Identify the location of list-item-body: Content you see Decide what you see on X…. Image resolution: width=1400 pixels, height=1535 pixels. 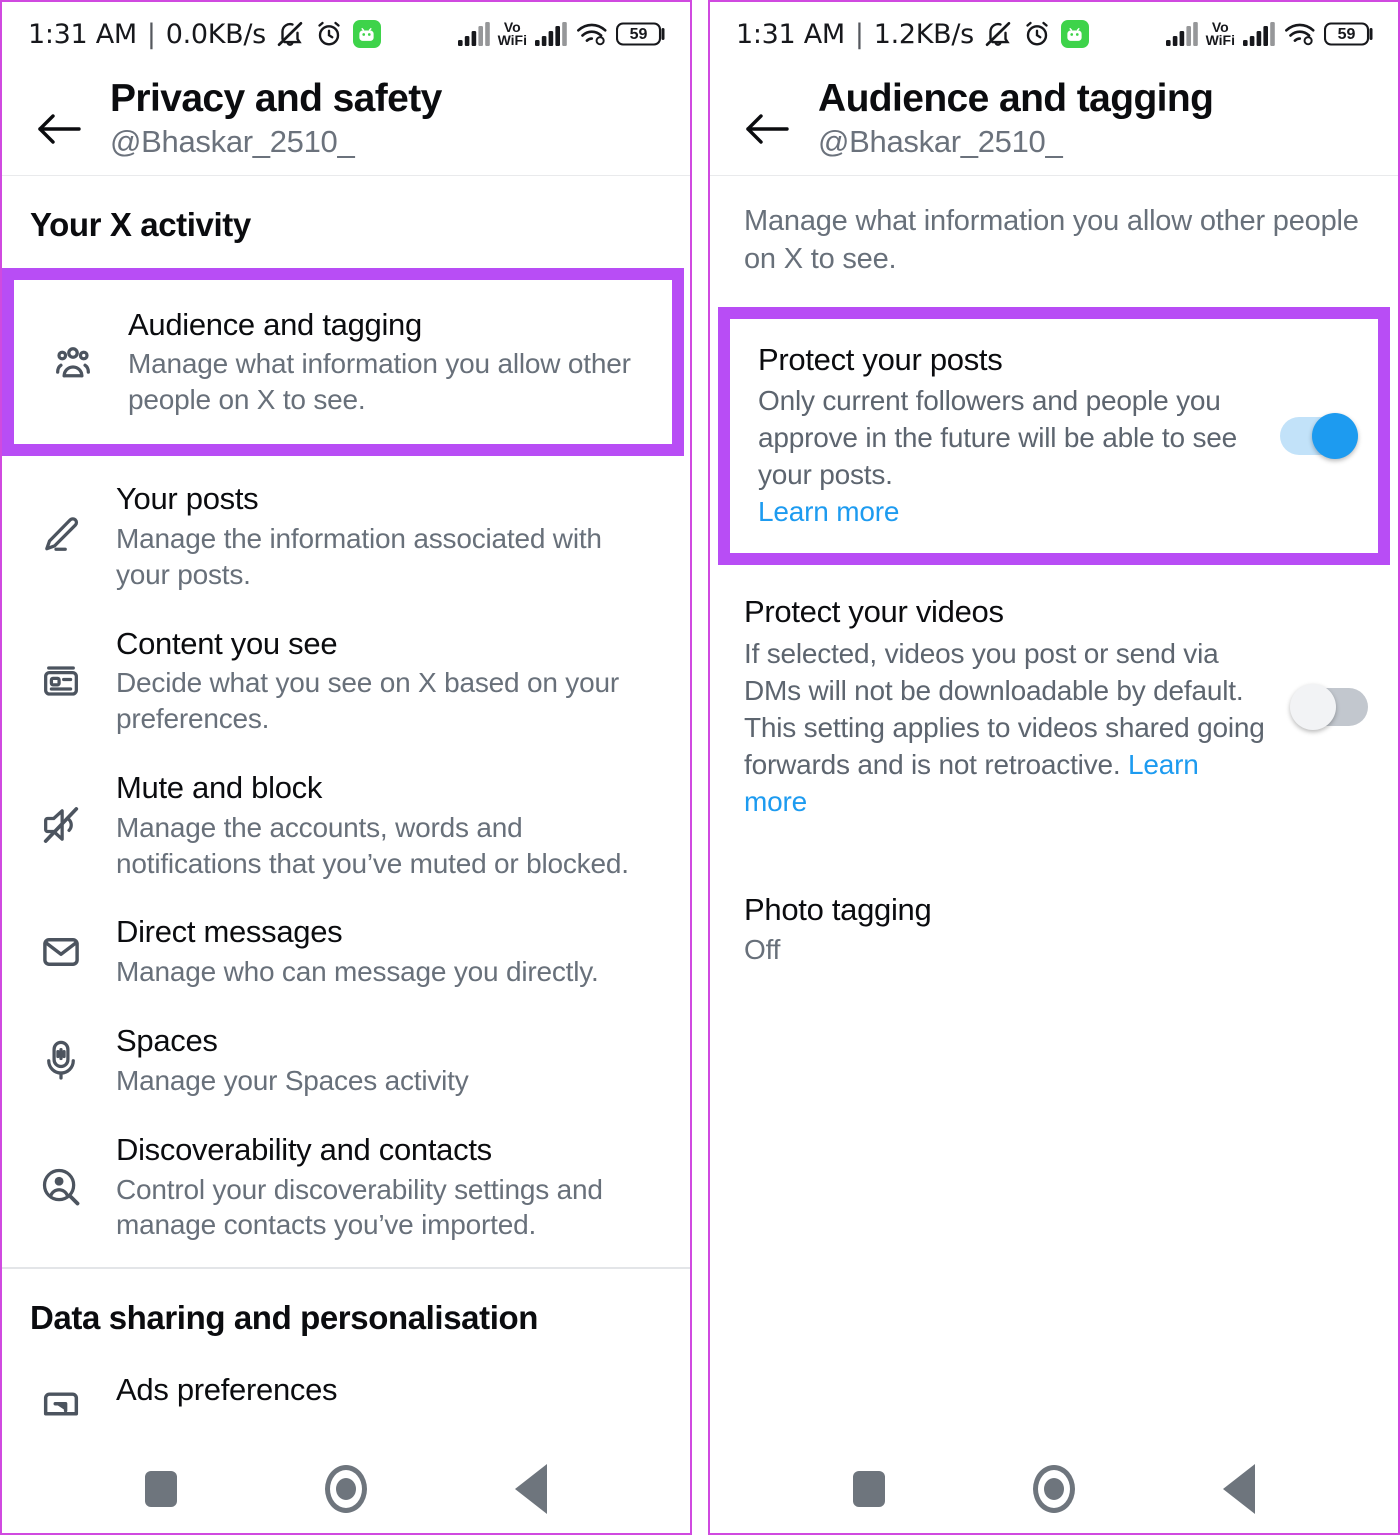
(380, 681).